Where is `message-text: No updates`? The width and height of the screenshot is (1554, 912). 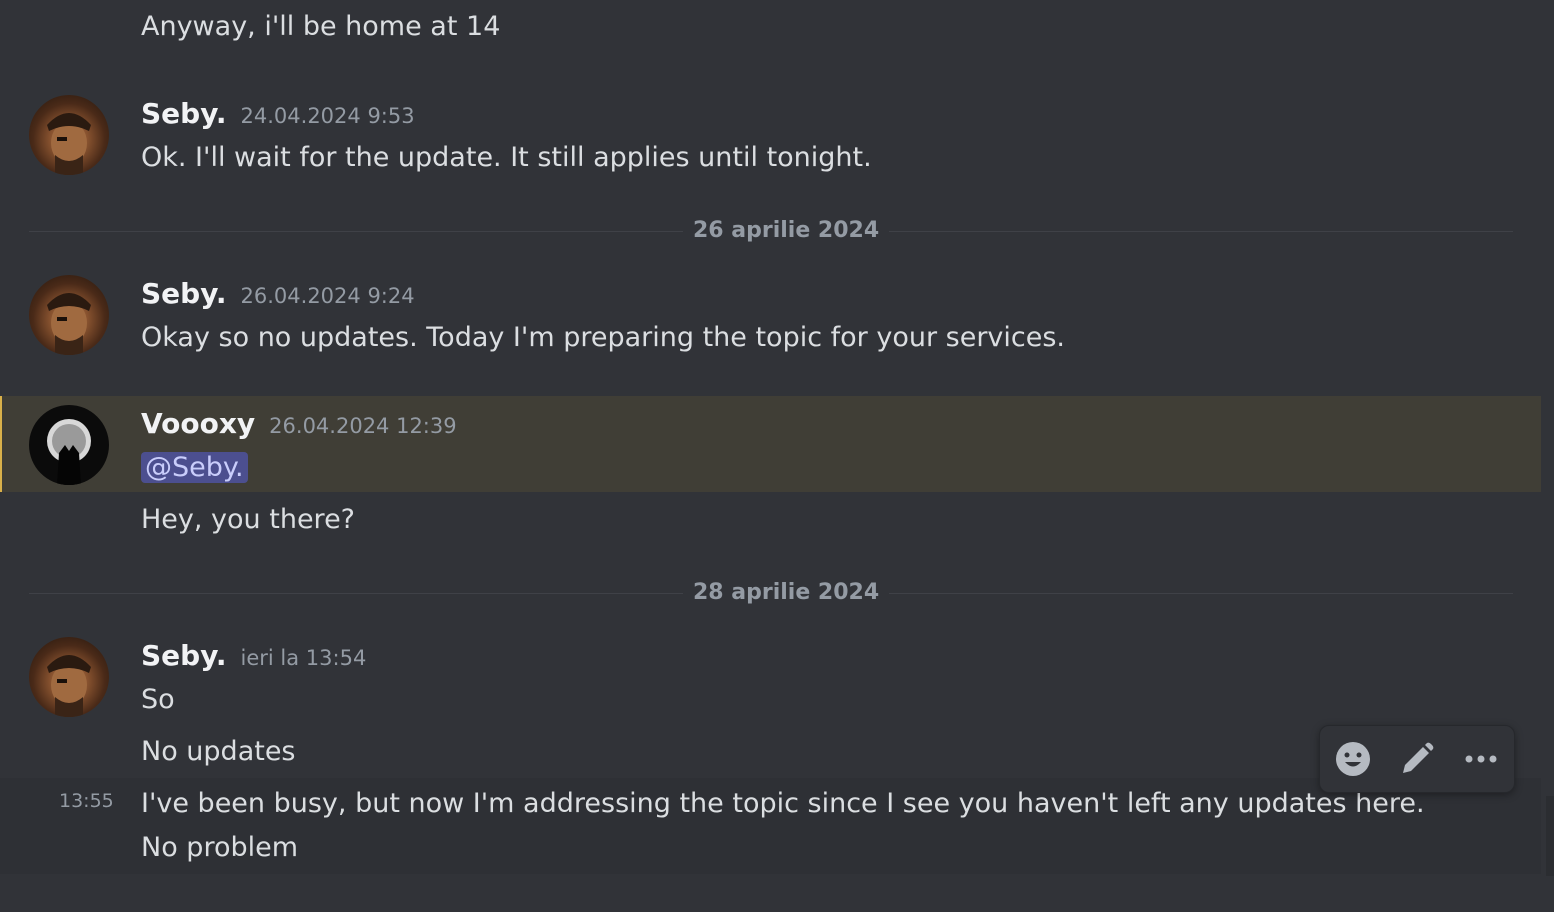 message-text: No updates is located at coordinates (218, 751).